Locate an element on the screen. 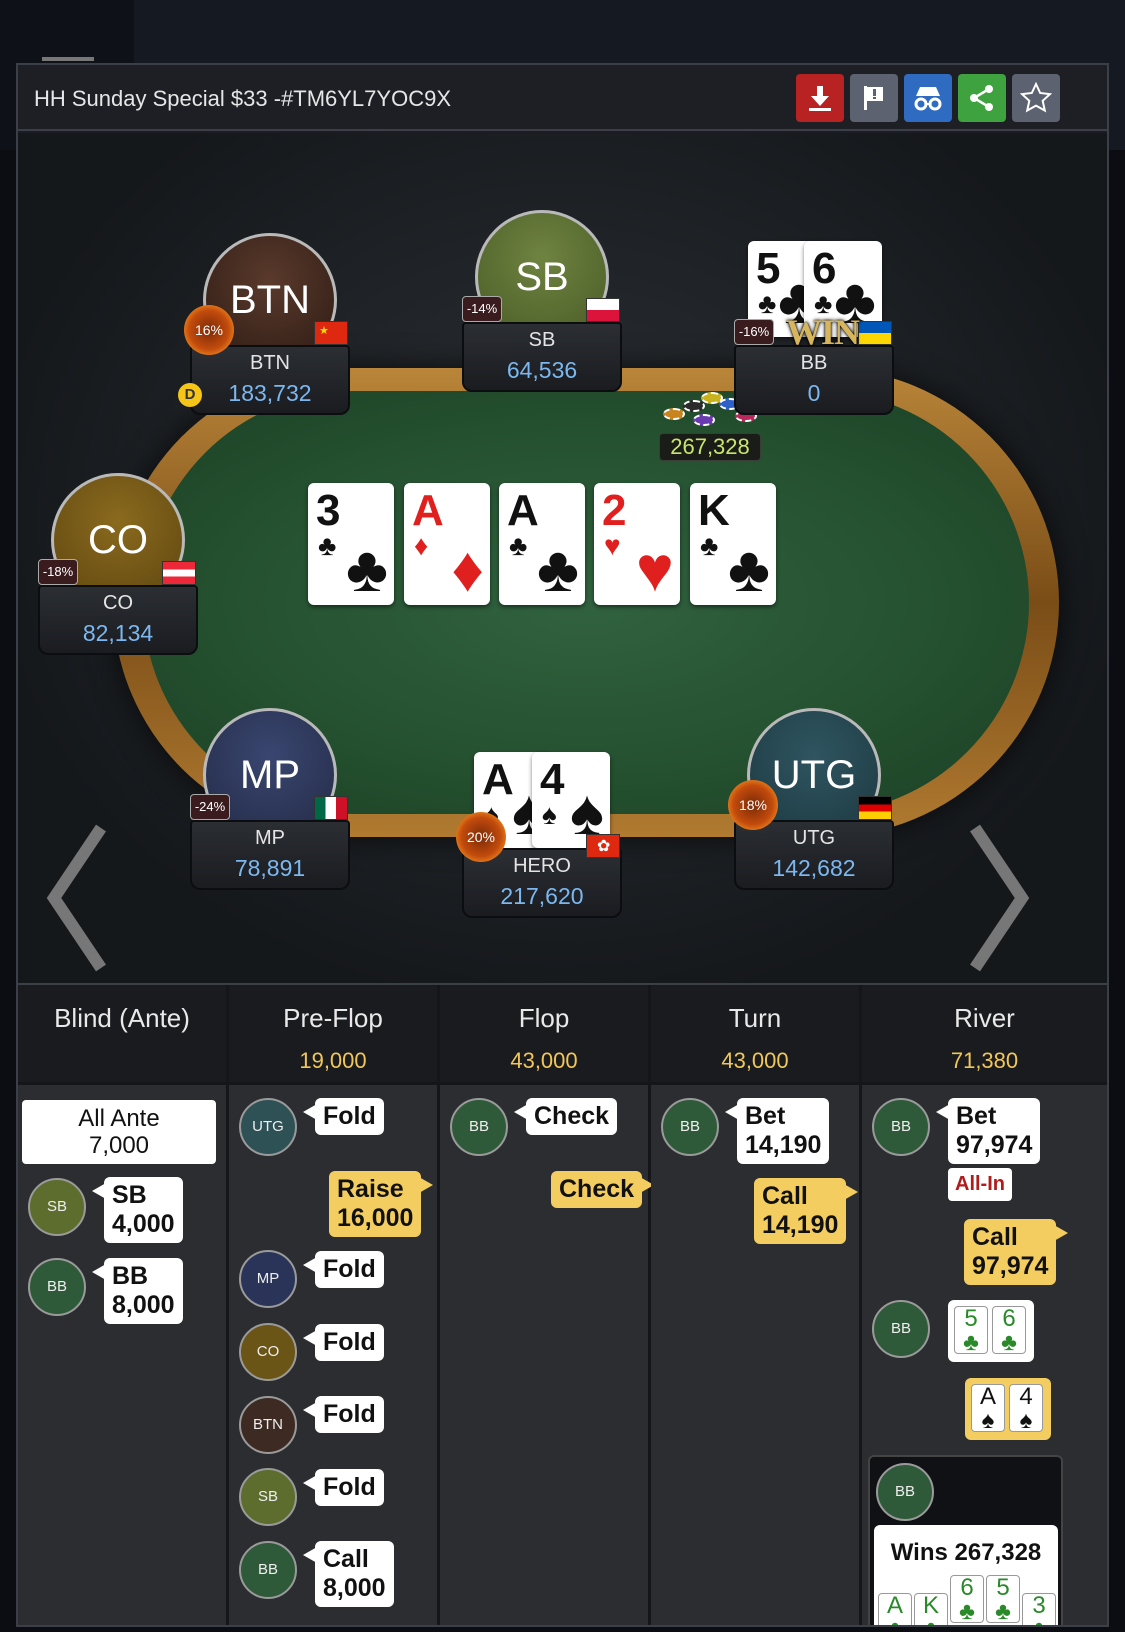  turn-hero-call: Call 14,190 is located at coordinates (807, 1211).